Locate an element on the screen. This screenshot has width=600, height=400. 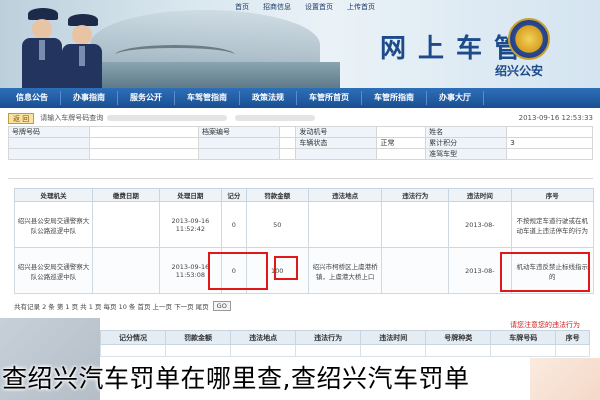
cell-time: 2013-08- is located at coordinates (480, 224).